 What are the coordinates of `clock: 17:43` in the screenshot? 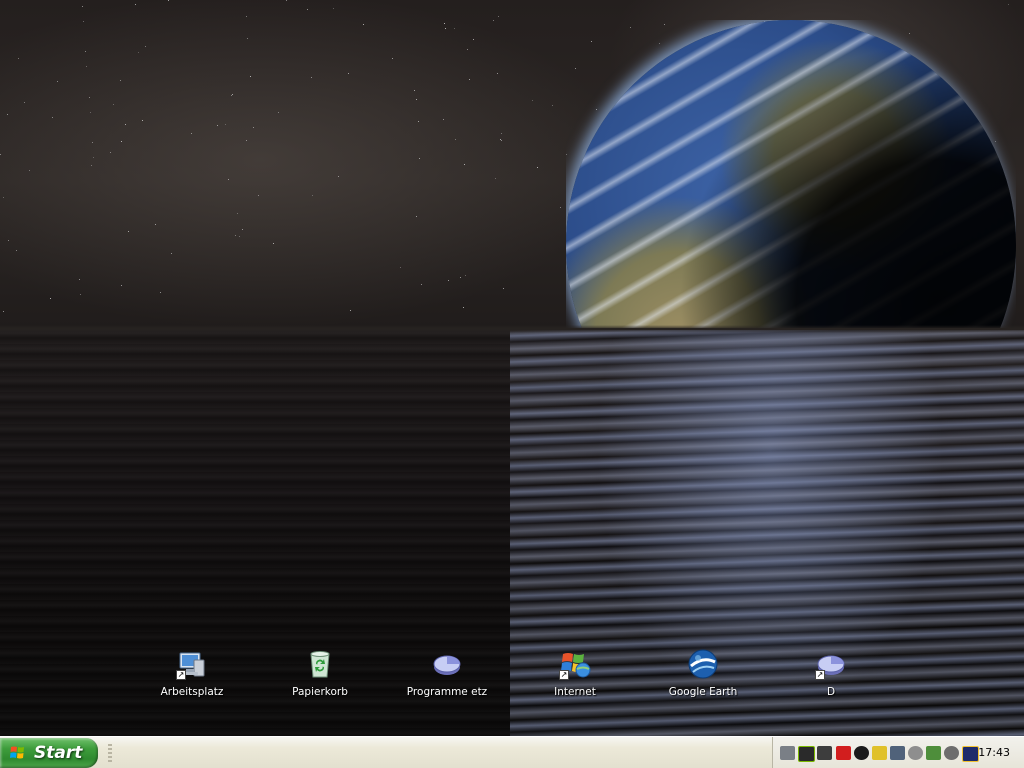 It's located at (994, 752).